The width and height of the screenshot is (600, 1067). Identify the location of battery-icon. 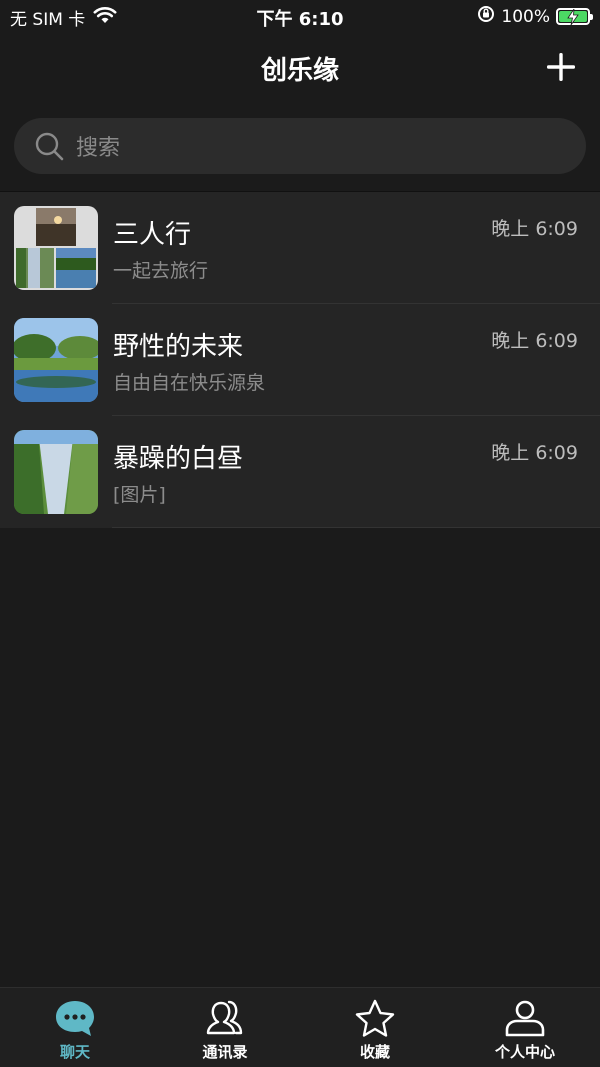
(574, 16).